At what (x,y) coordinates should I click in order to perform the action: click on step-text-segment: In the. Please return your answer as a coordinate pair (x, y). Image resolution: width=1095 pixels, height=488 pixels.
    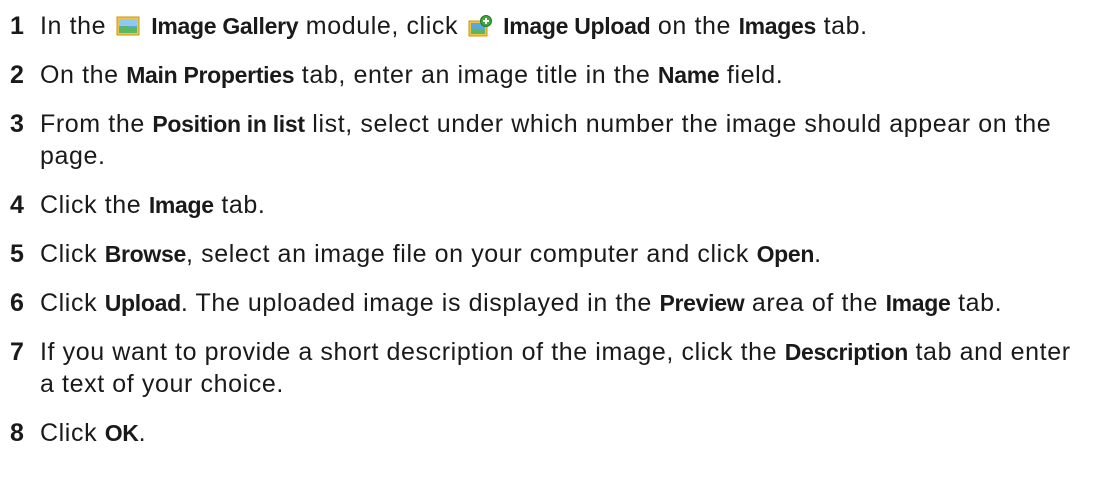
    Looking at the image, I should click on (77, 26).